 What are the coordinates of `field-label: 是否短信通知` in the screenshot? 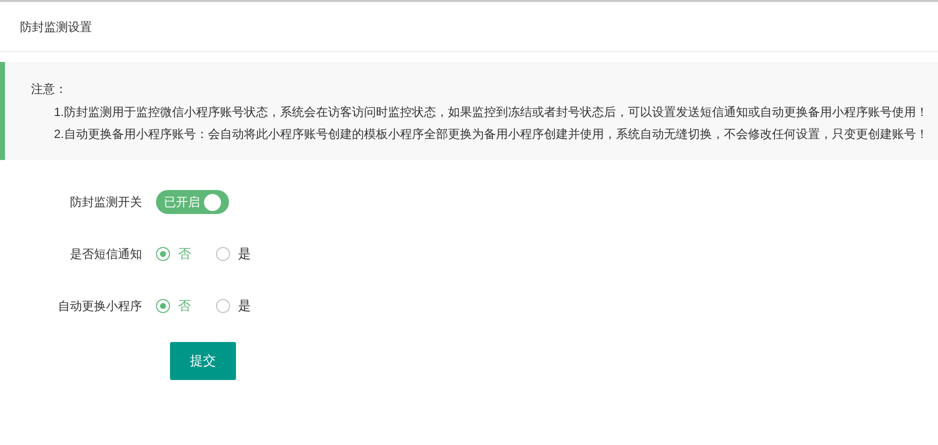 It's located at (106, 254).